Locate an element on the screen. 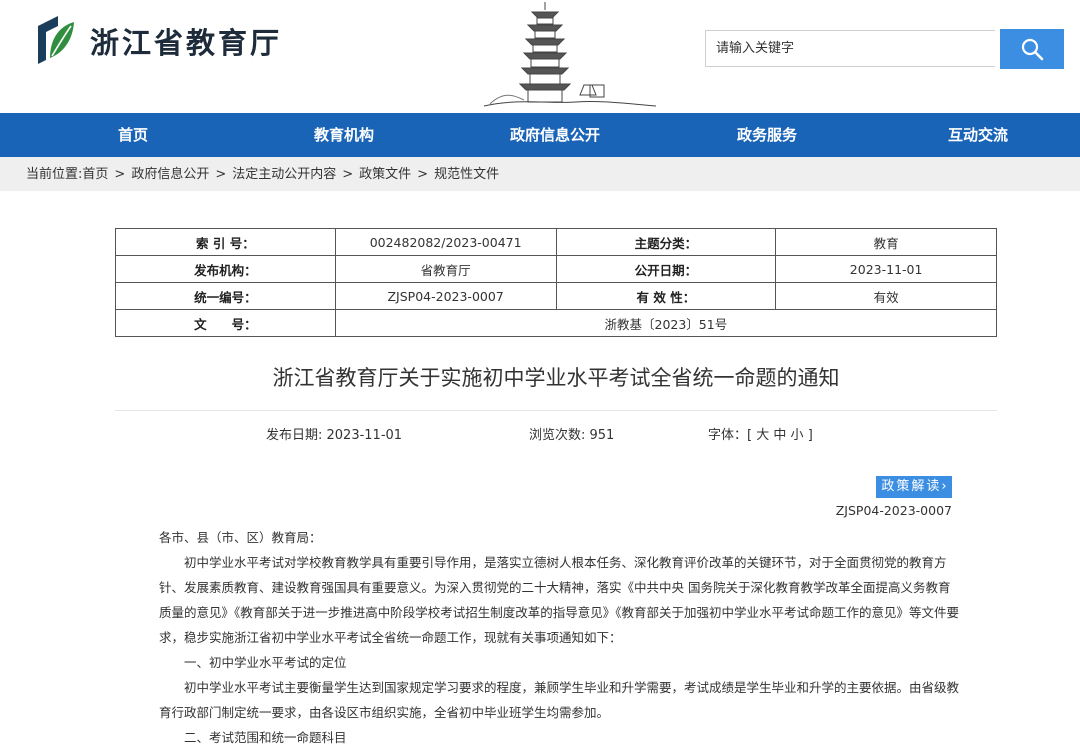  breadcrumb-item-policy: 政策文件 is located at coordinates (385, 174).